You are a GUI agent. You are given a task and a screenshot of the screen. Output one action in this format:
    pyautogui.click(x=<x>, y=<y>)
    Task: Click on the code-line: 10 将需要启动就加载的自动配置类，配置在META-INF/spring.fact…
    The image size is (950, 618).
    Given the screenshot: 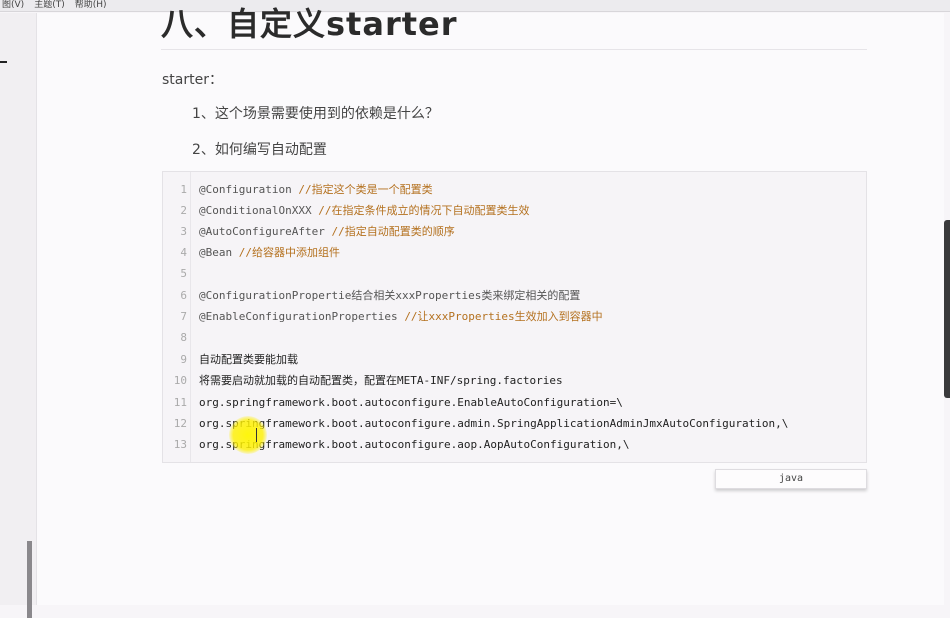 What is the action you would take?
    pyautogui.click(x=514, y=380)
    